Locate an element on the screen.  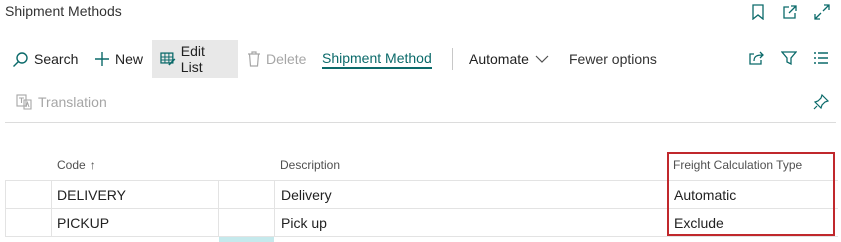
cell-description: Pick up is located at coordinates (304, 222).